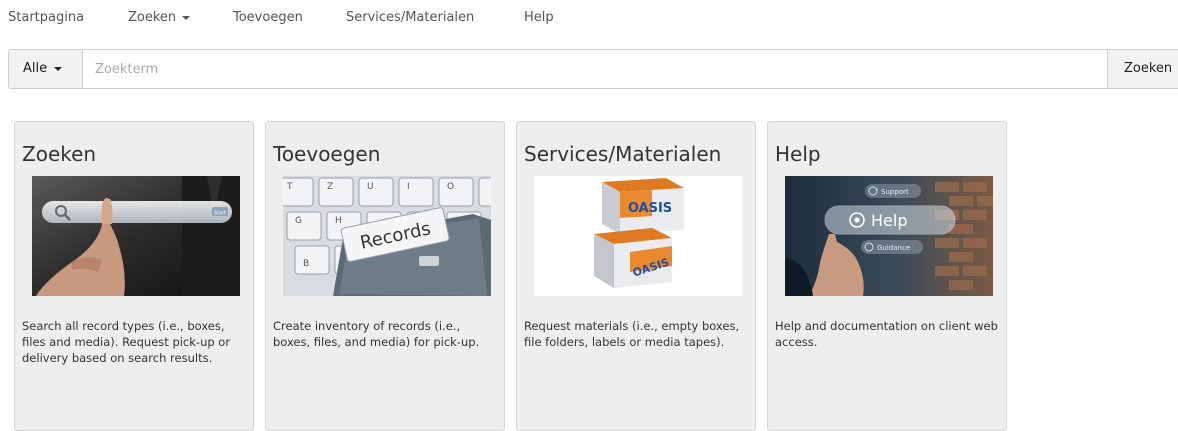  I want to click on keyboard-key: H, so click(338, 221).